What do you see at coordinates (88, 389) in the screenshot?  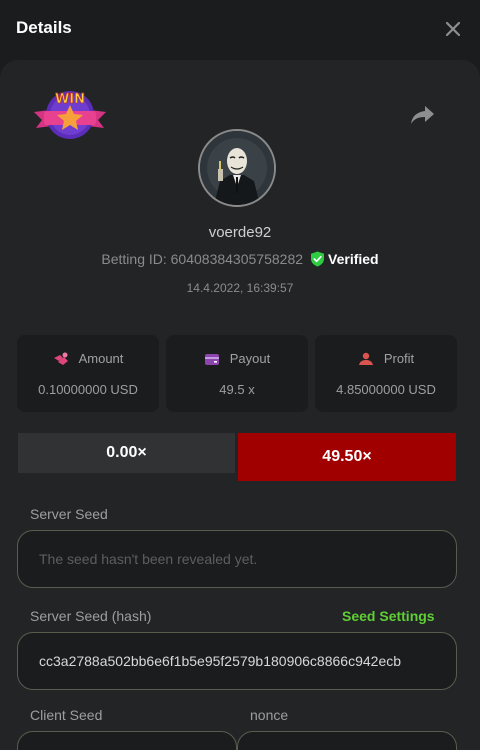 I see `amount-value: 0.10000000 USD` at bounding box center [88, 389].